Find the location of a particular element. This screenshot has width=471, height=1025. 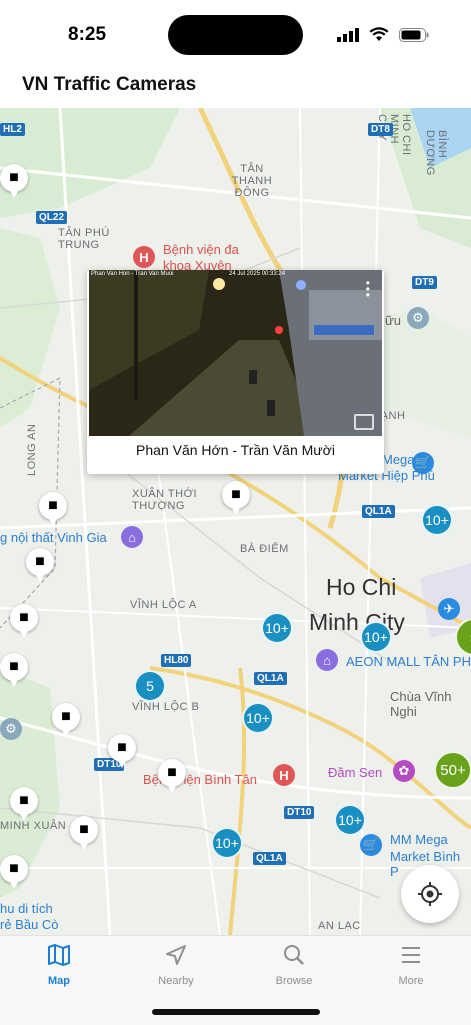

road-shield: DT10 is located at coordinates (299, 812).